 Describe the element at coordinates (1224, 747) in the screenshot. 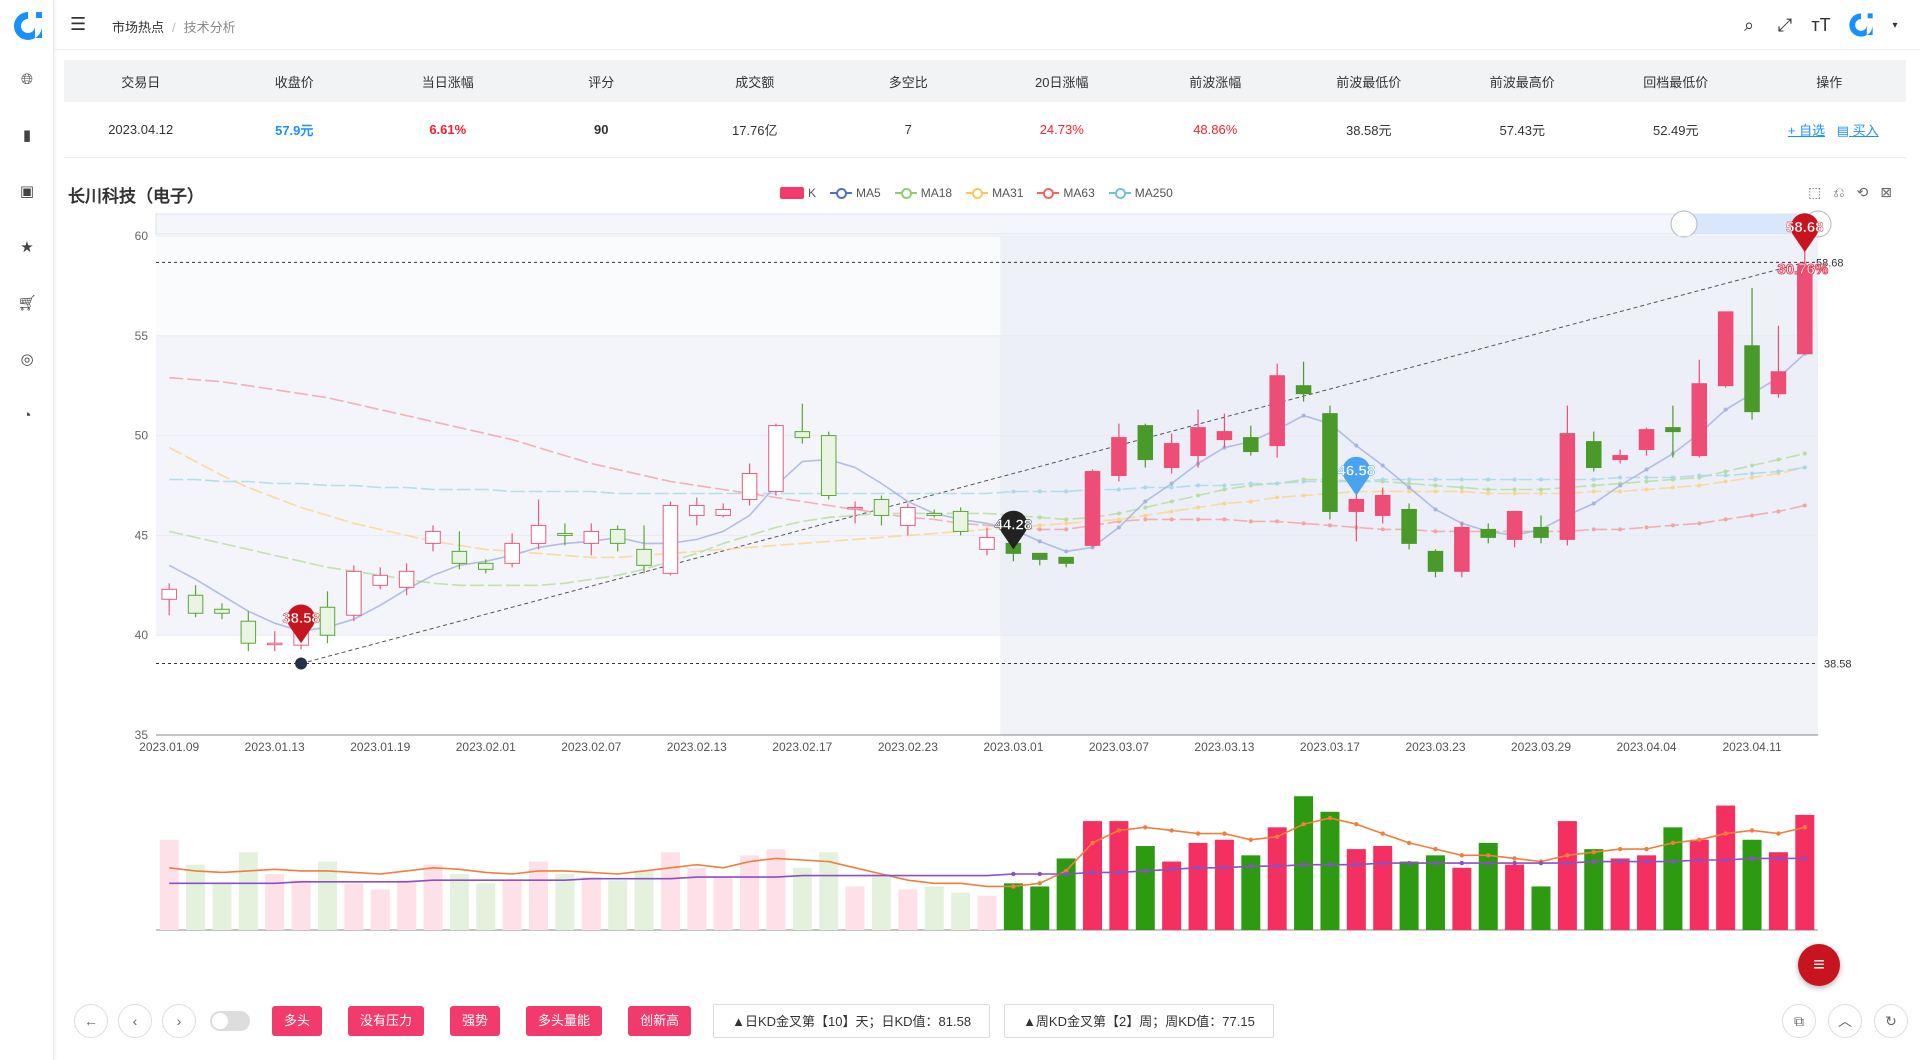

I see `x-tick-label: 2023.03.13` at that location.